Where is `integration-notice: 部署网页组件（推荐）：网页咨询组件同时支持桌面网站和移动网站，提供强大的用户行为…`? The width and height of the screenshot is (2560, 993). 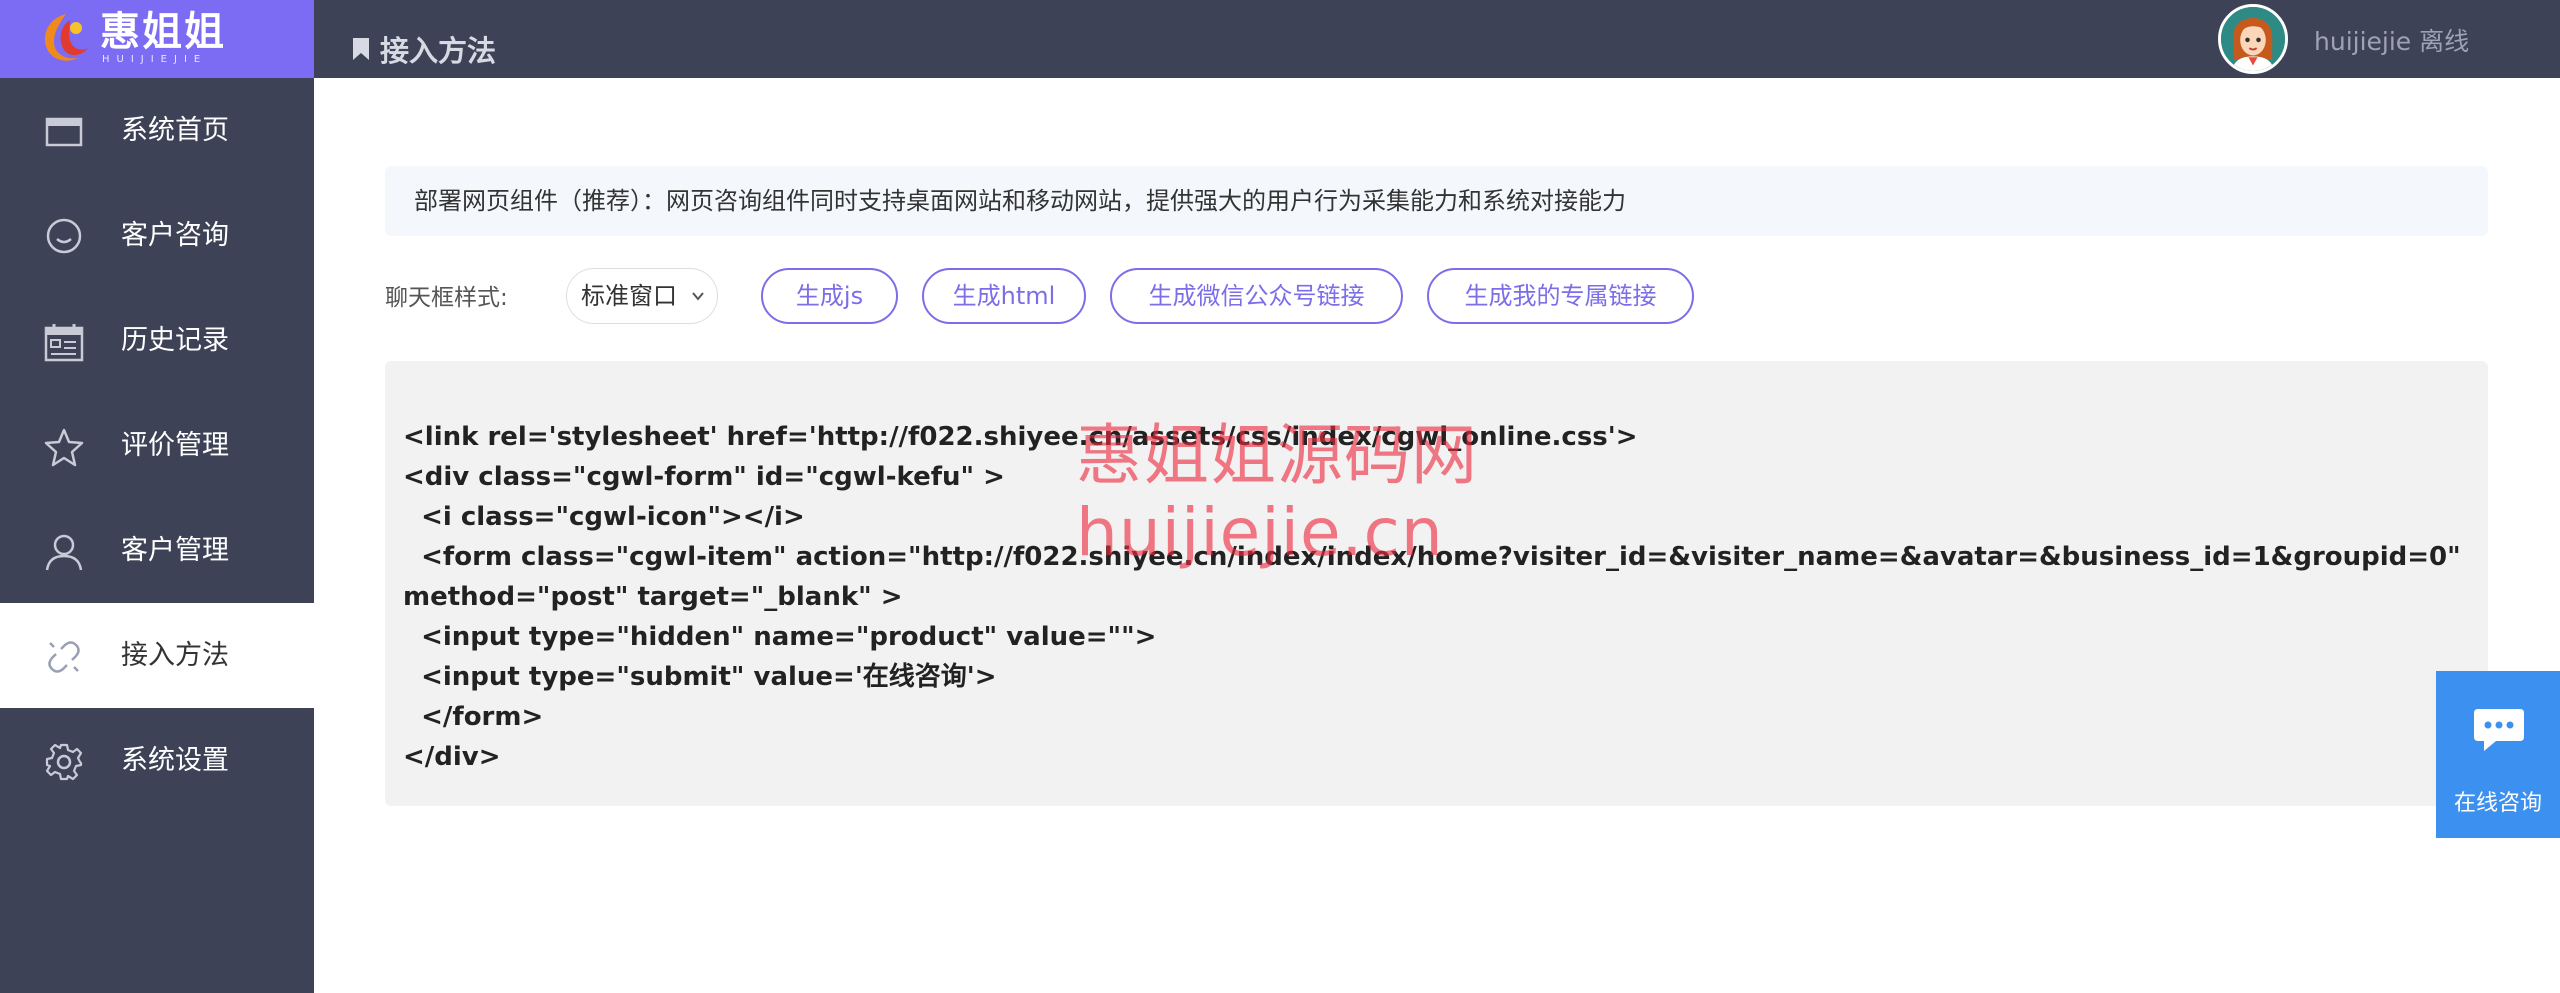
integration-notice: 部署网页组件（推荐）：网页咨询组件同时支持桌面网站和移动网站，提供强大的用户行为… is located at coordinates (1436, 201).